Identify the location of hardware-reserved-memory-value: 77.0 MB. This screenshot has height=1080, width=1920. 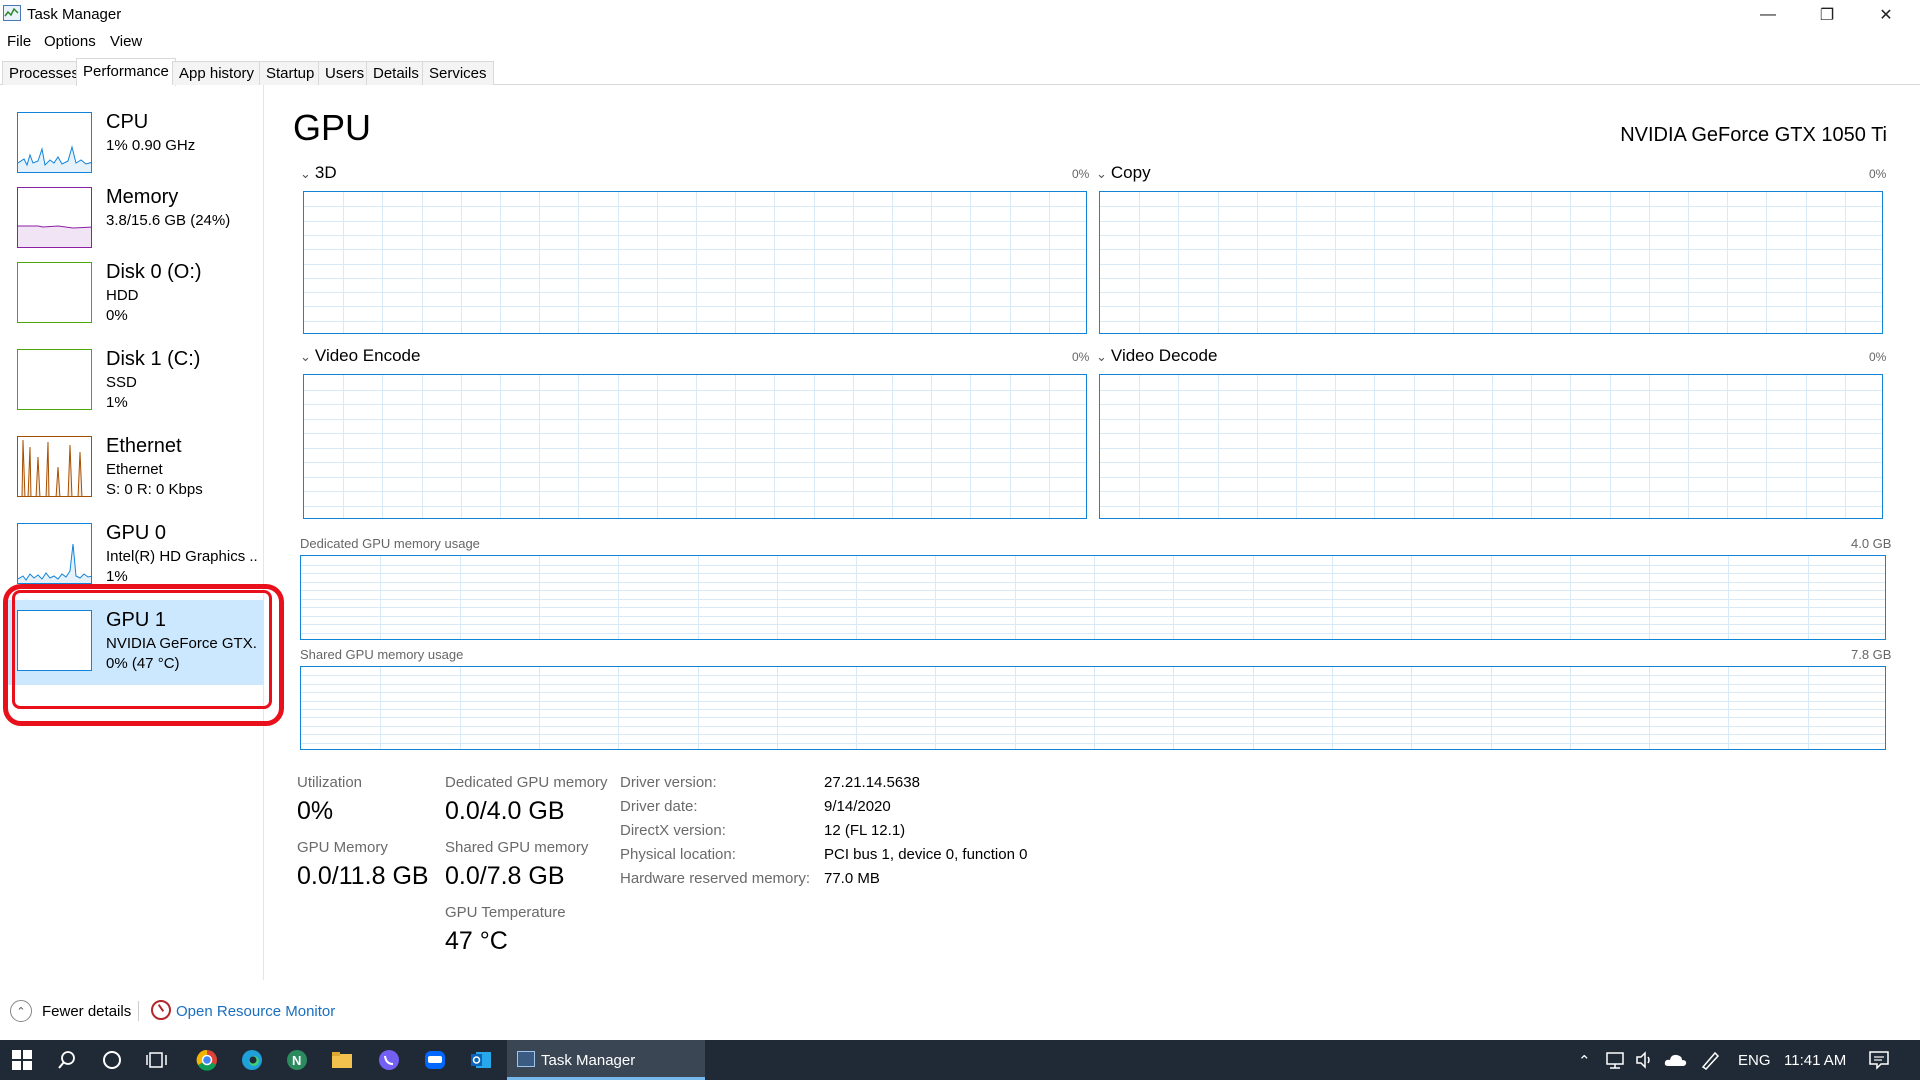
(852, 878).